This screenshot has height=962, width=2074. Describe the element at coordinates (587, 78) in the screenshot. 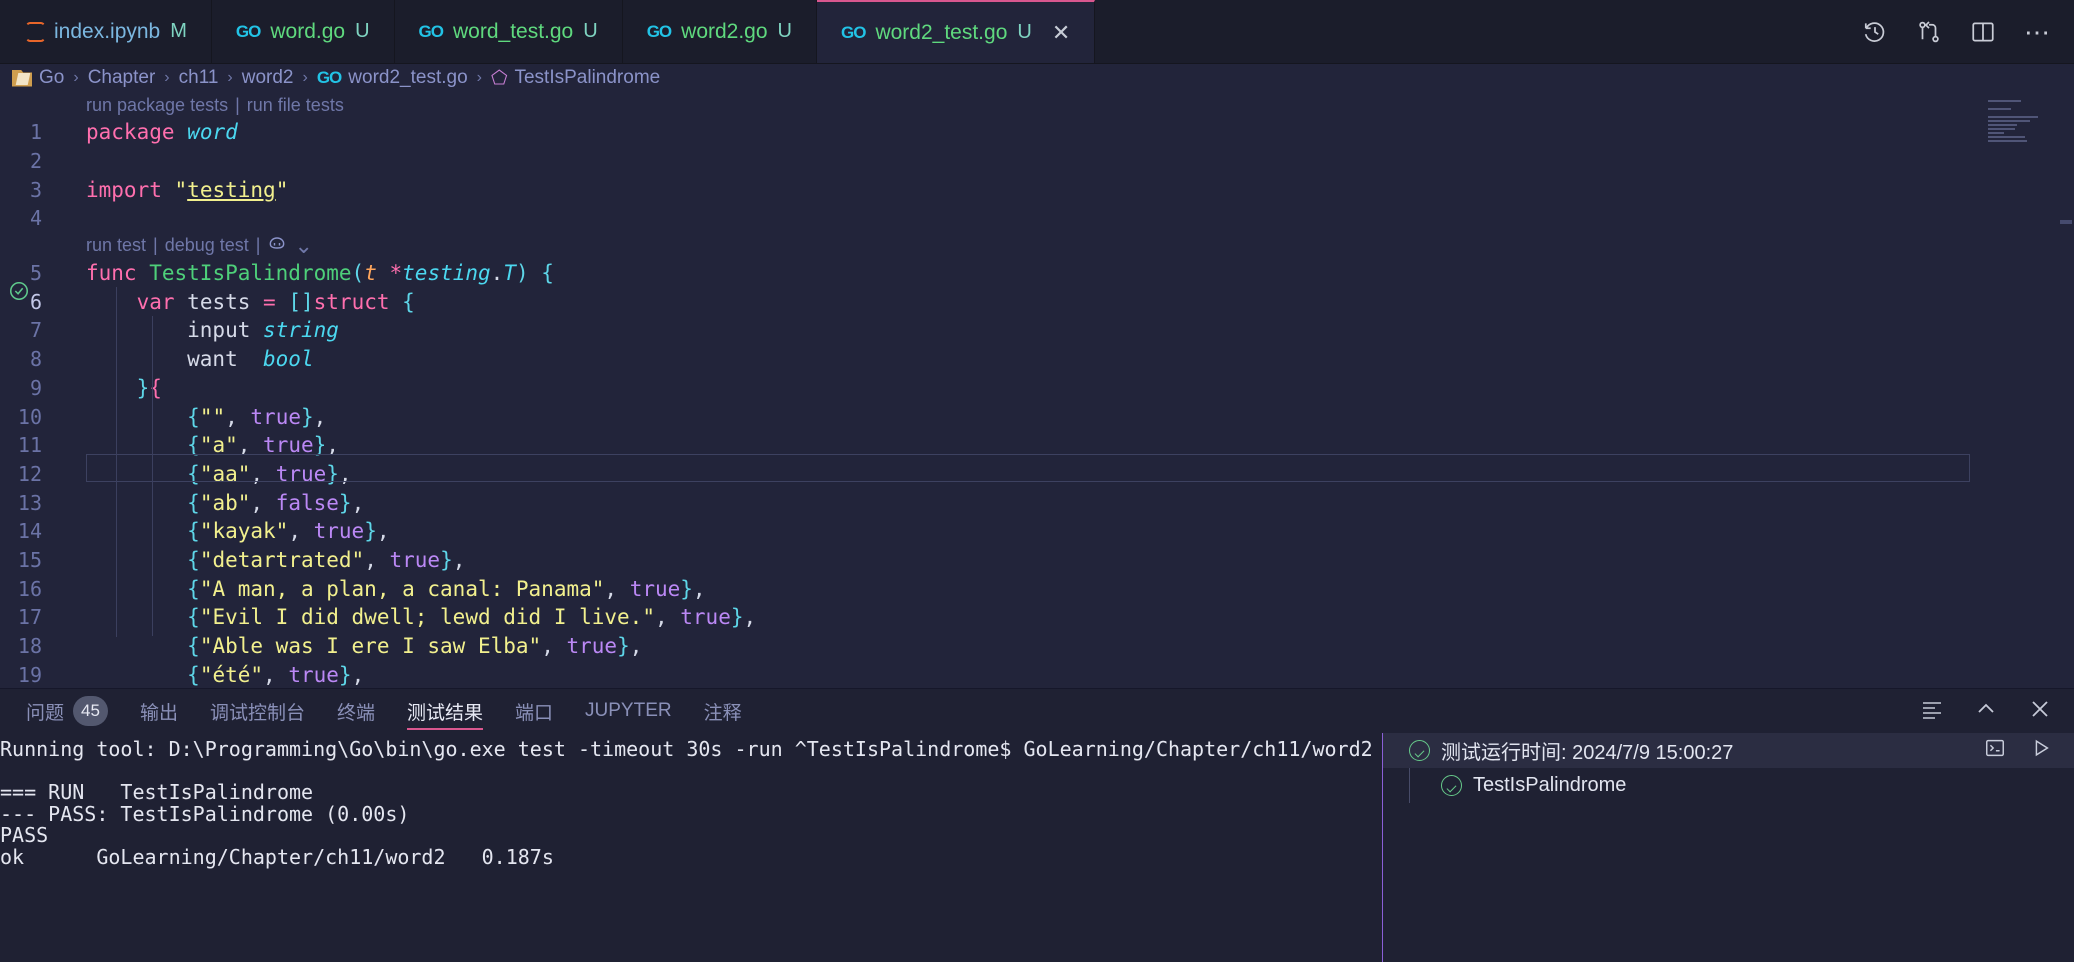

I see `breadcrumb-item-symbol: TestIsPalindrome` at that location.